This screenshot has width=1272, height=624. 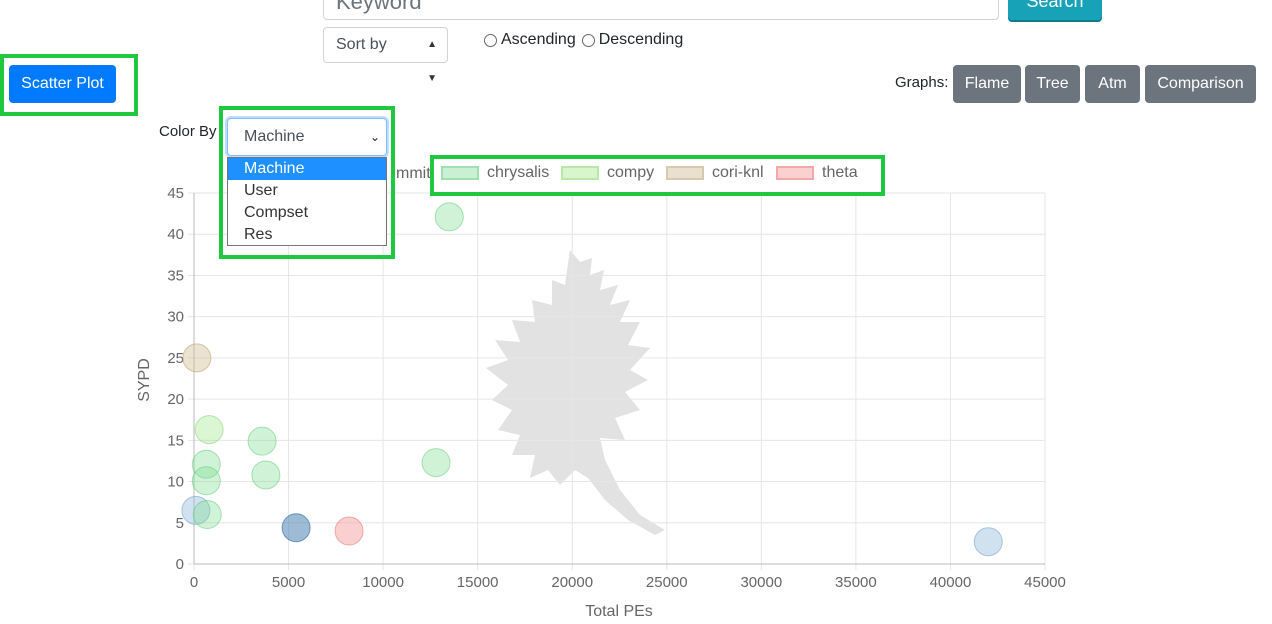 I want to click on option-machine: Machine, so click(x=307, y=169).